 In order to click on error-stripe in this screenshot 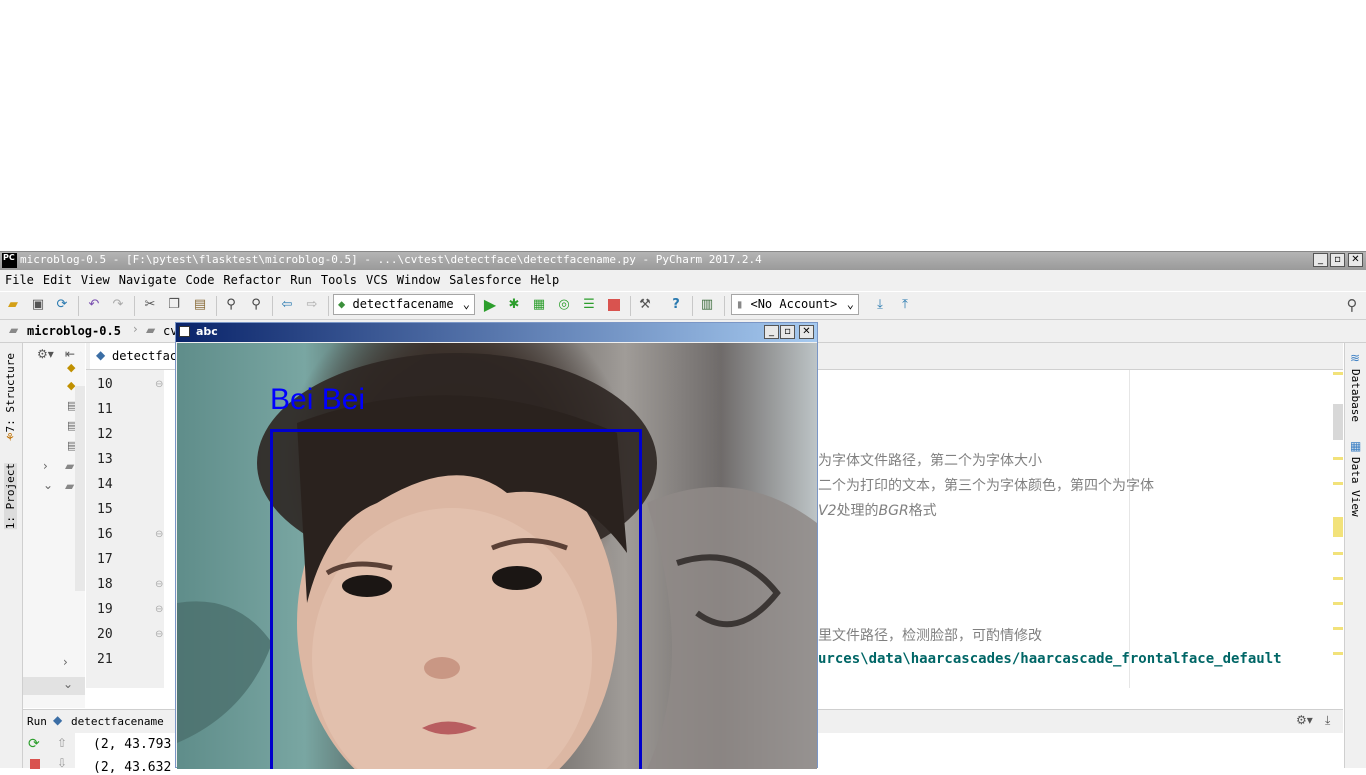, I will do `click(1338, 531)`.